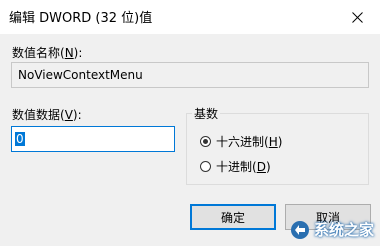 This screenshot has width=380, height=246. What do you see at coordinates (261, 167) in the screenshot?
I see `dec-accesskey: D` at bounding box center [261, 167].